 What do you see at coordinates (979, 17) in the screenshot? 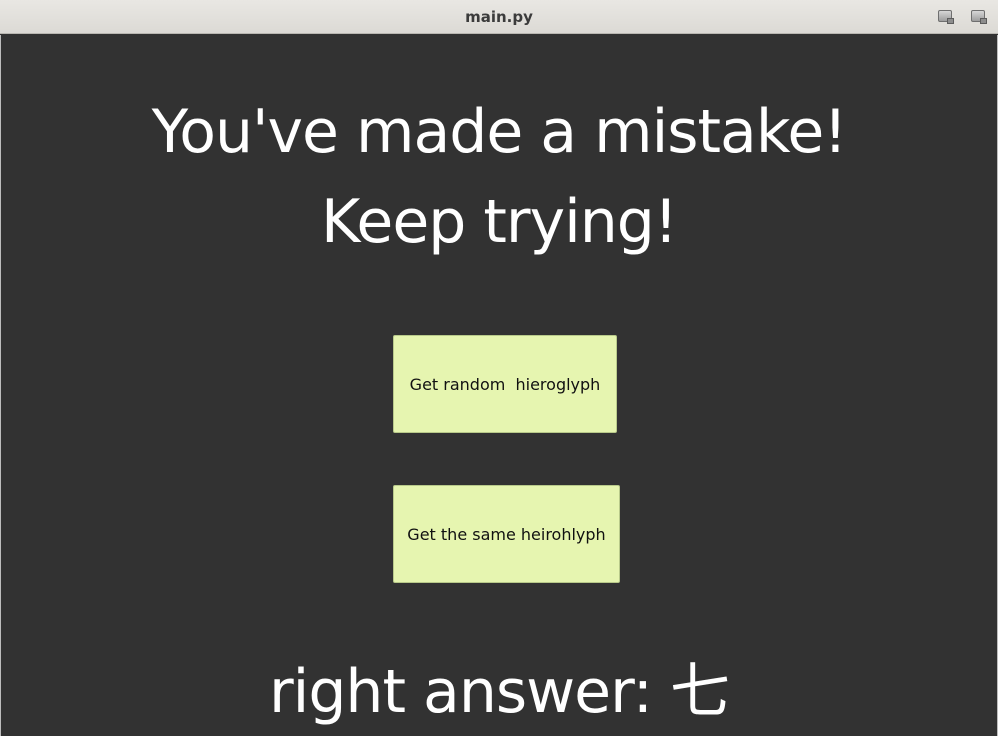
I see `maximize-icon` at bounding box center [979, 17].